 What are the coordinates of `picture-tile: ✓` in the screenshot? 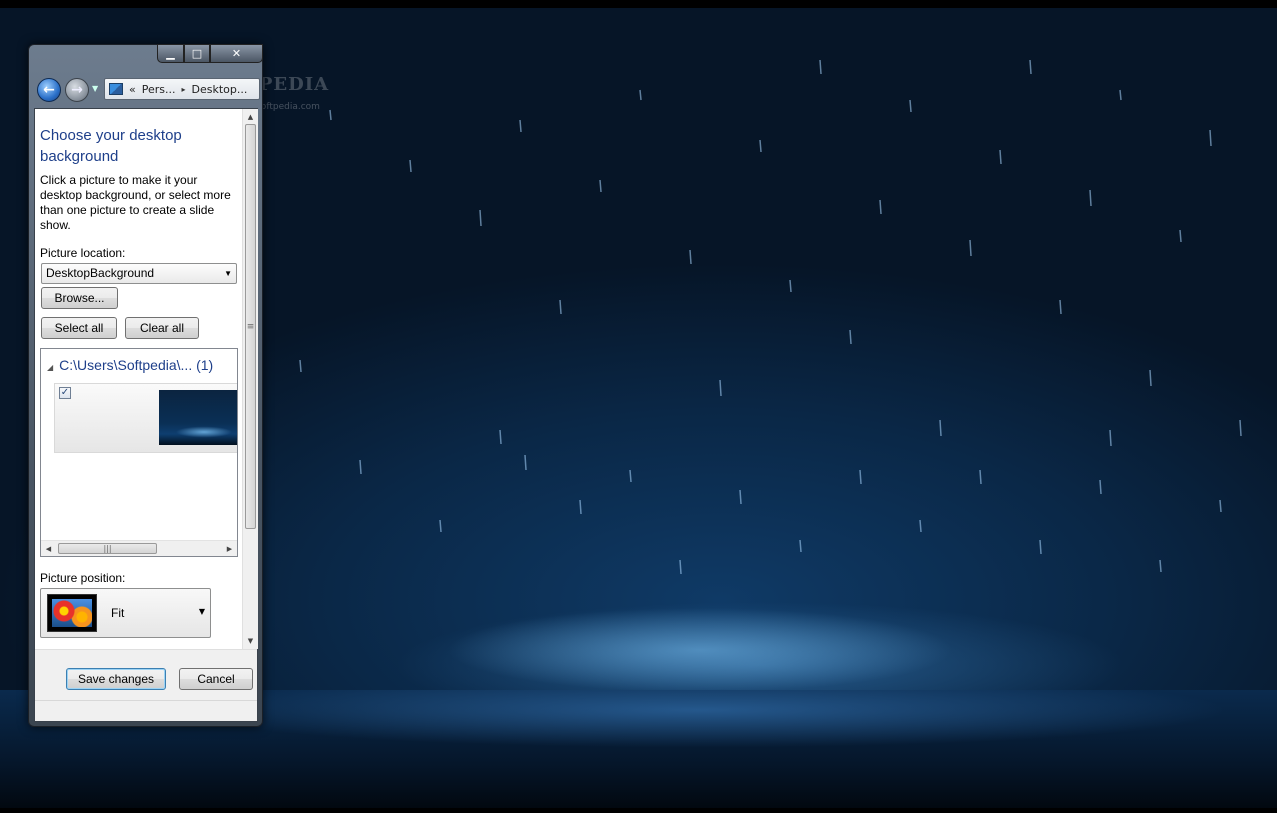 It's located at (145, 418).